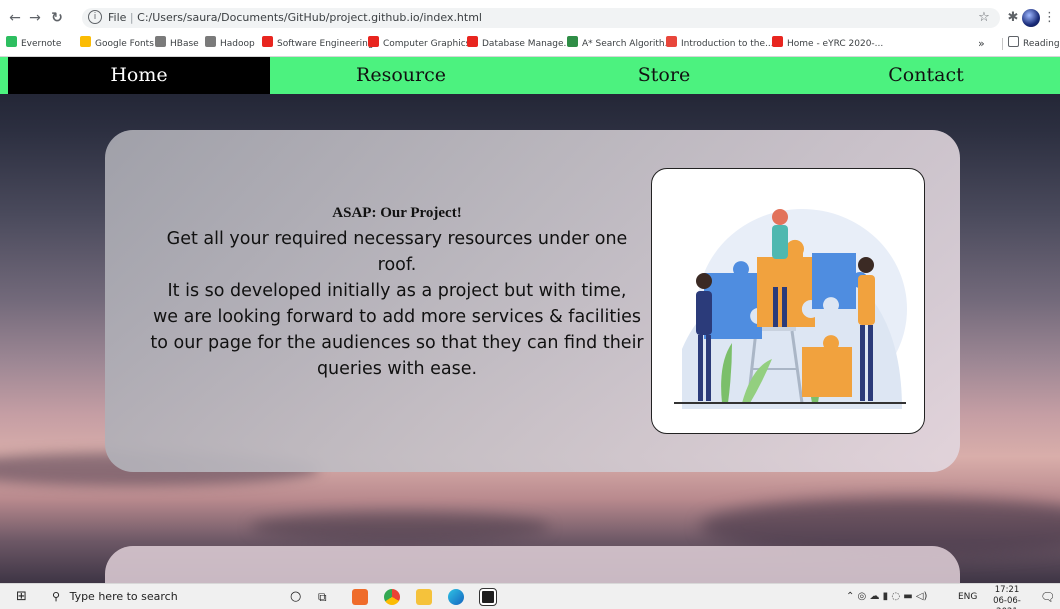 The width and height of the screenshot is (1060, 609). Describe the element at coordinates (1041, 44) in the screenshot. I see `reading-list-label: Reading list` at that location.